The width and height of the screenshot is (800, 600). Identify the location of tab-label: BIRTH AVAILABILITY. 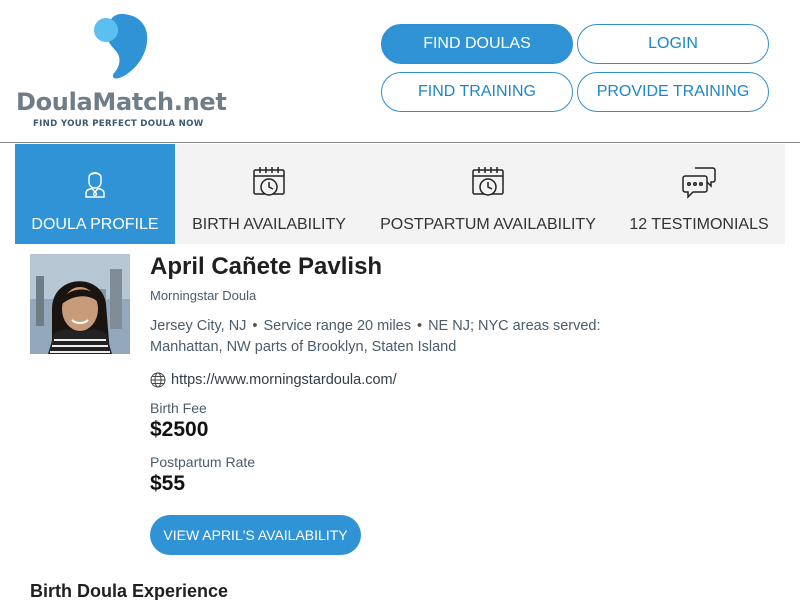
(269, 224).